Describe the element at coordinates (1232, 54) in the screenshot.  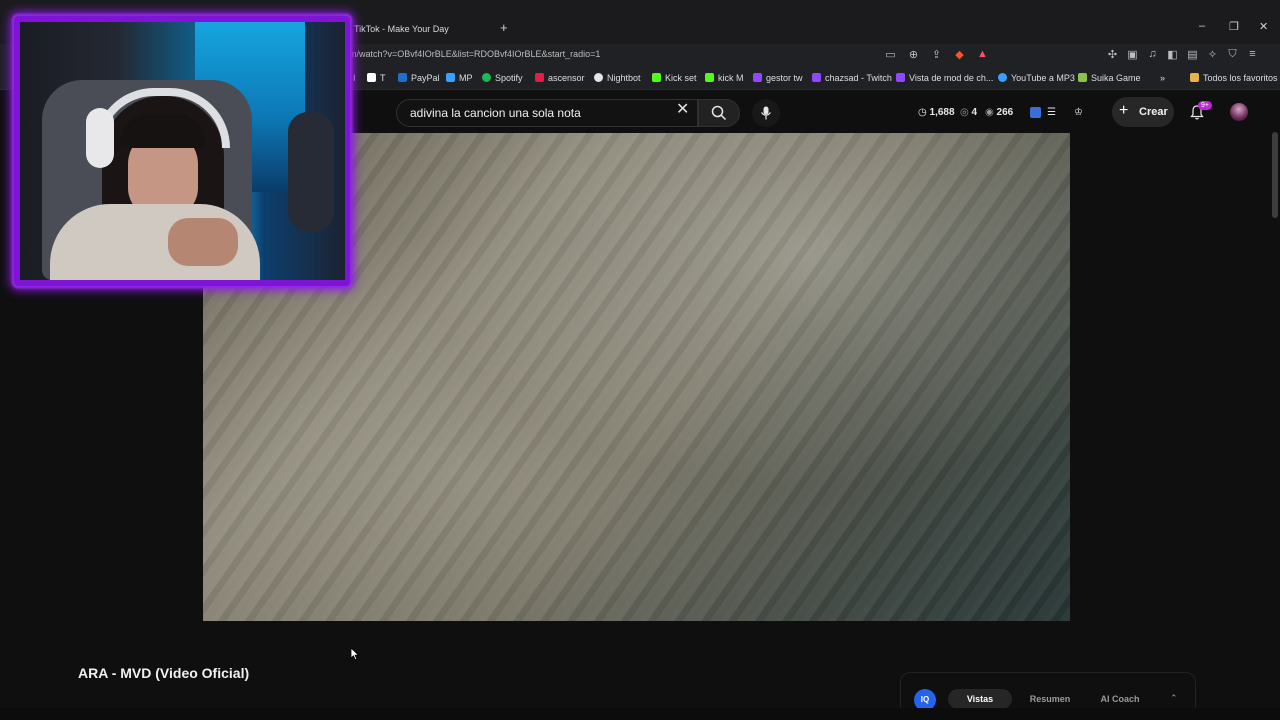
I see `vpn-icon: ⛉` at that location.